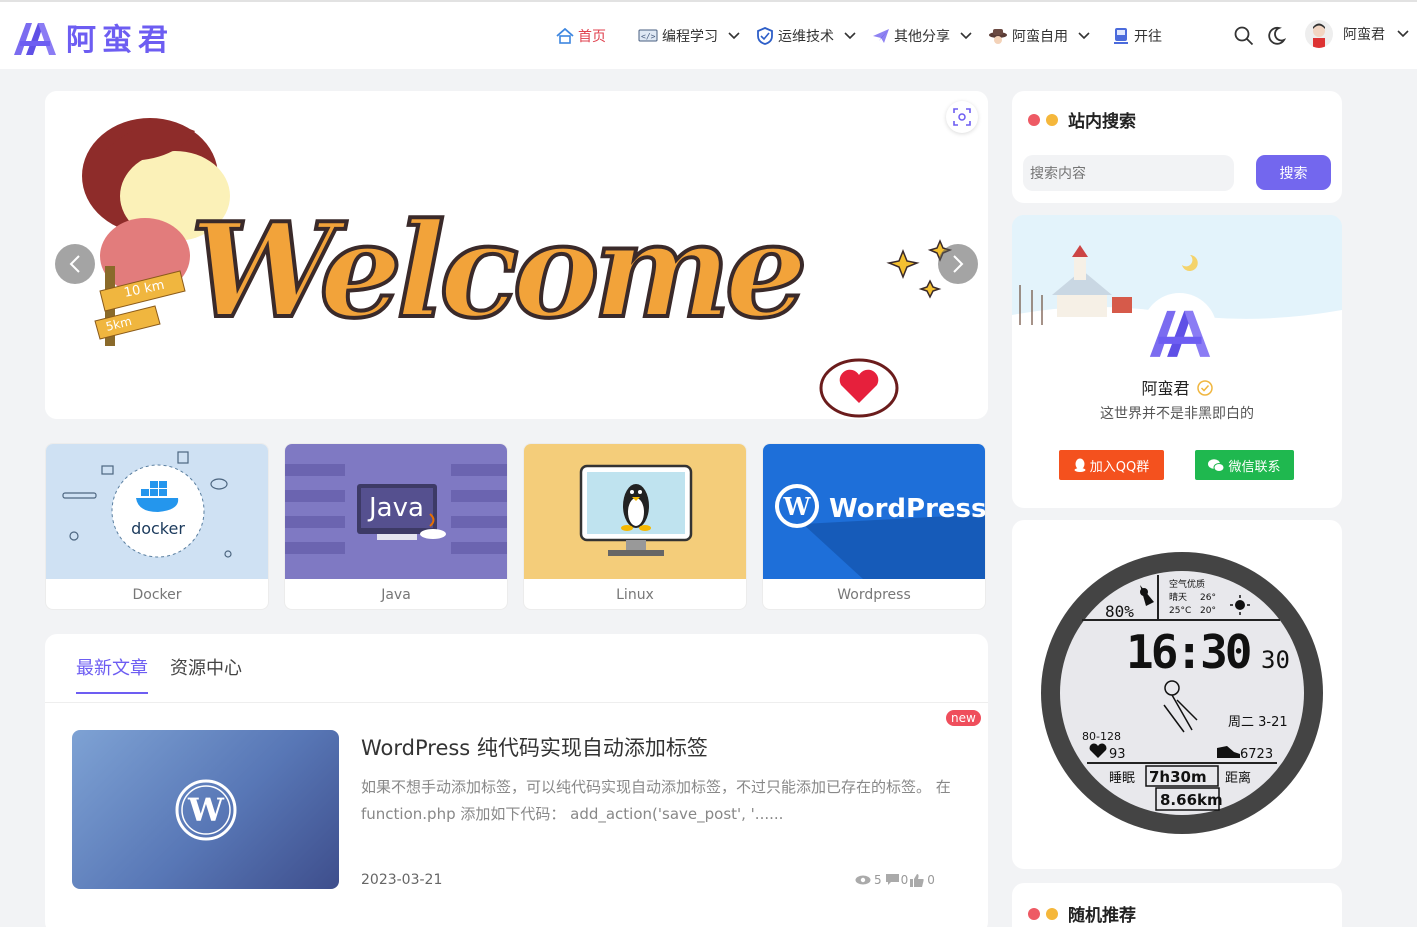 This screenshot has height=927, width=1417. I want to click on tab-latest: 最新文章, so click(112, 674).